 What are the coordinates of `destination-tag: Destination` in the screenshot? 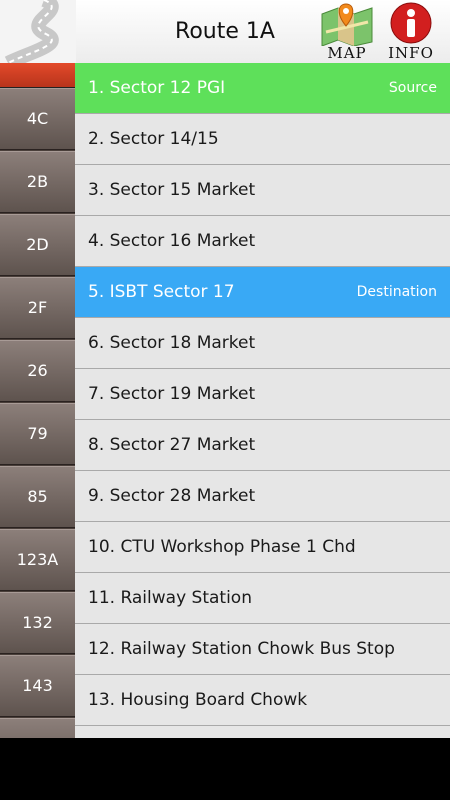 It's located at (396, 292).